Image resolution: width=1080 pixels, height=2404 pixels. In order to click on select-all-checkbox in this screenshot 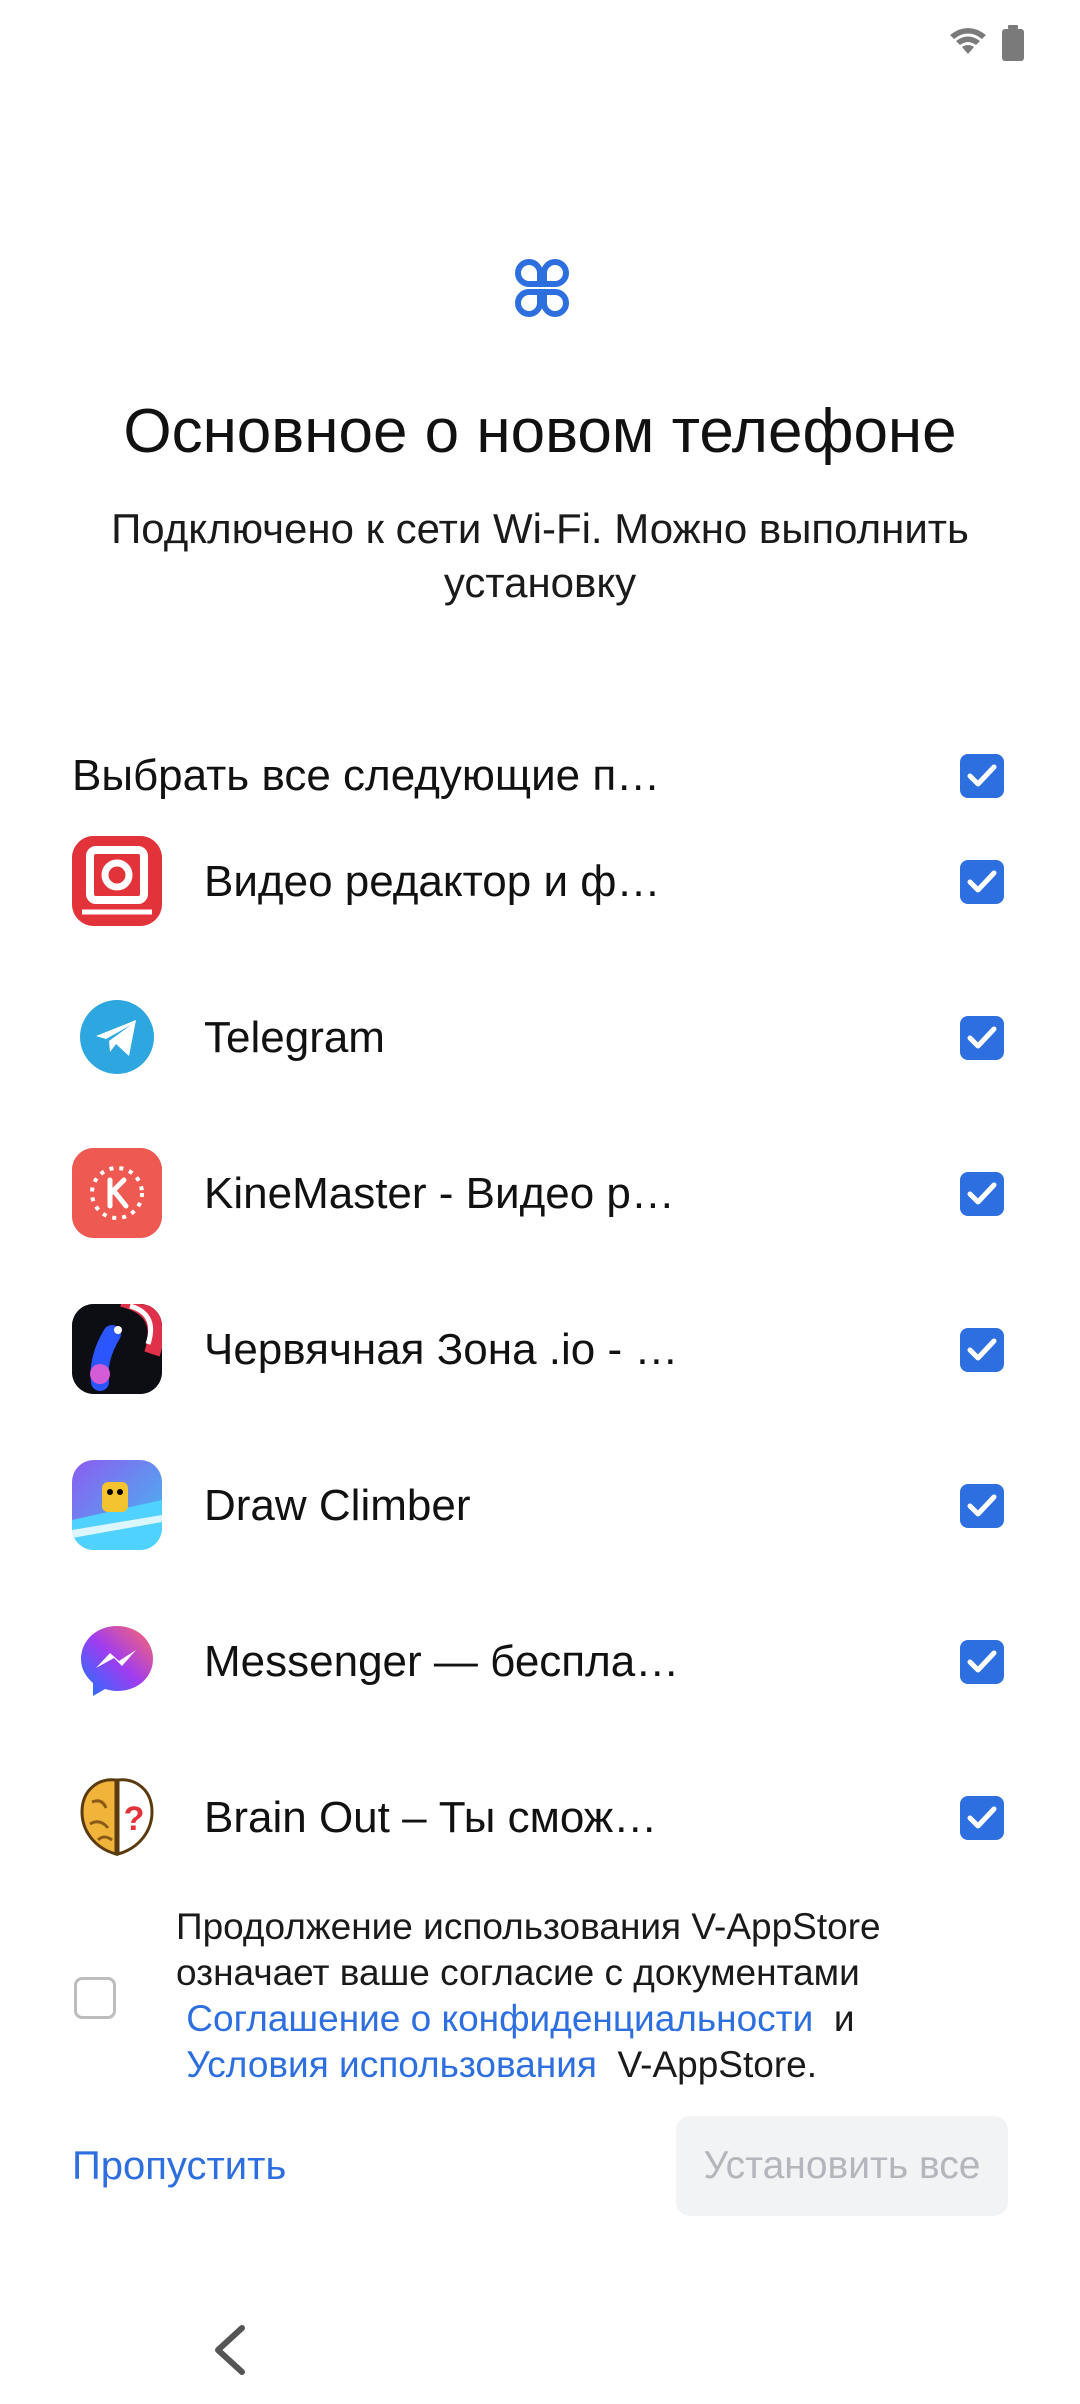, I will do `click(982, 776)`.